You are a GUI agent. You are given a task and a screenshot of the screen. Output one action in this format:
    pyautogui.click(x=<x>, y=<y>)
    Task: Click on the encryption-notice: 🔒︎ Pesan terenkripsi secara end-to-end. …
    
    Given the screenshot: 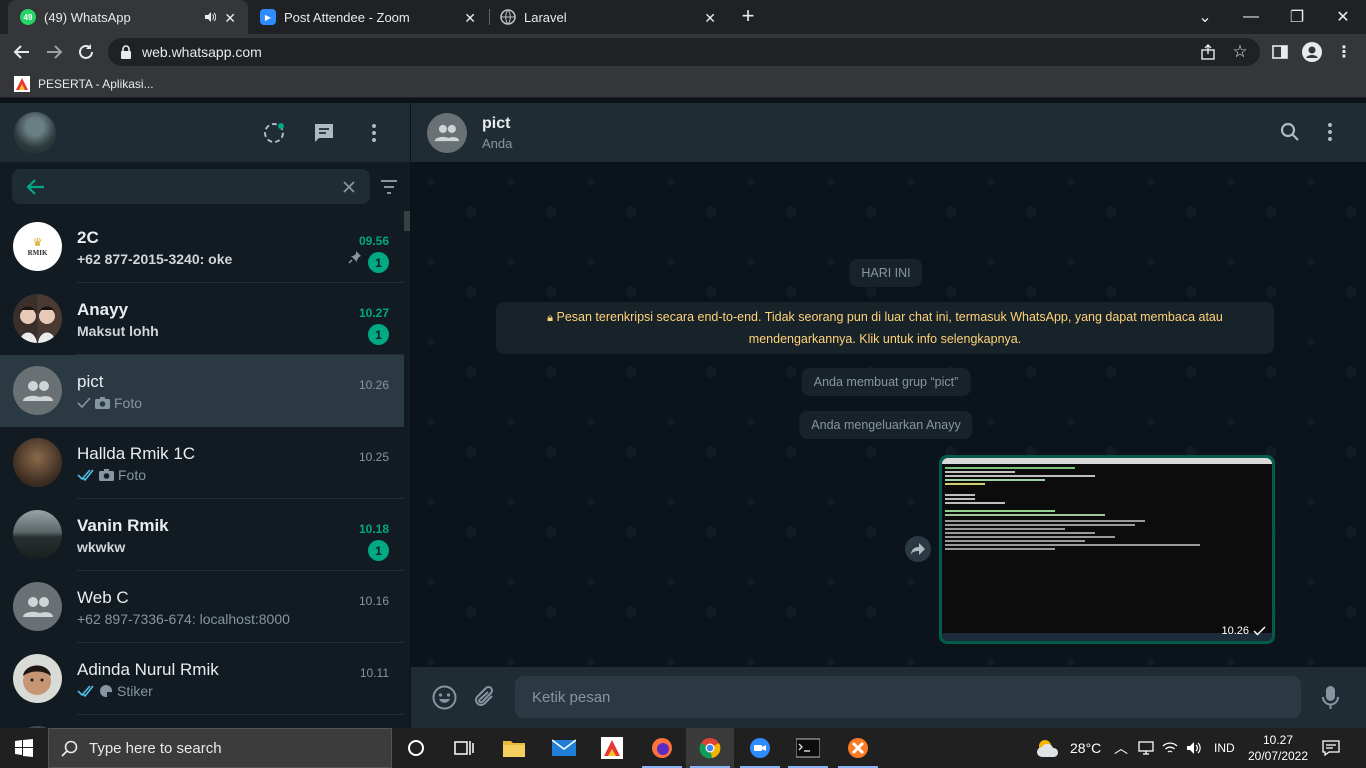 What is the action you would take?
    pyautogui.click(x=885, y=328)
    